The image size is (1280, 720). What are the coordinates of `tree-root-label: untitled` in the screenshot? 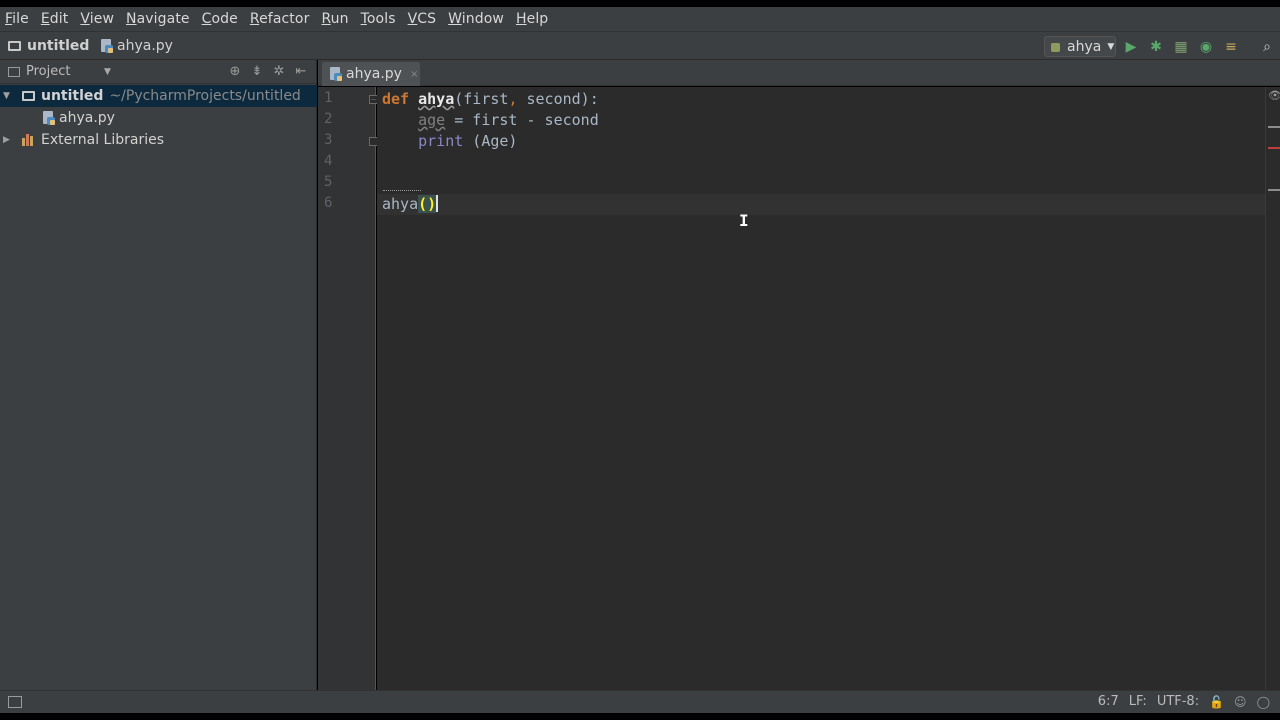 It's located at (72, 96).